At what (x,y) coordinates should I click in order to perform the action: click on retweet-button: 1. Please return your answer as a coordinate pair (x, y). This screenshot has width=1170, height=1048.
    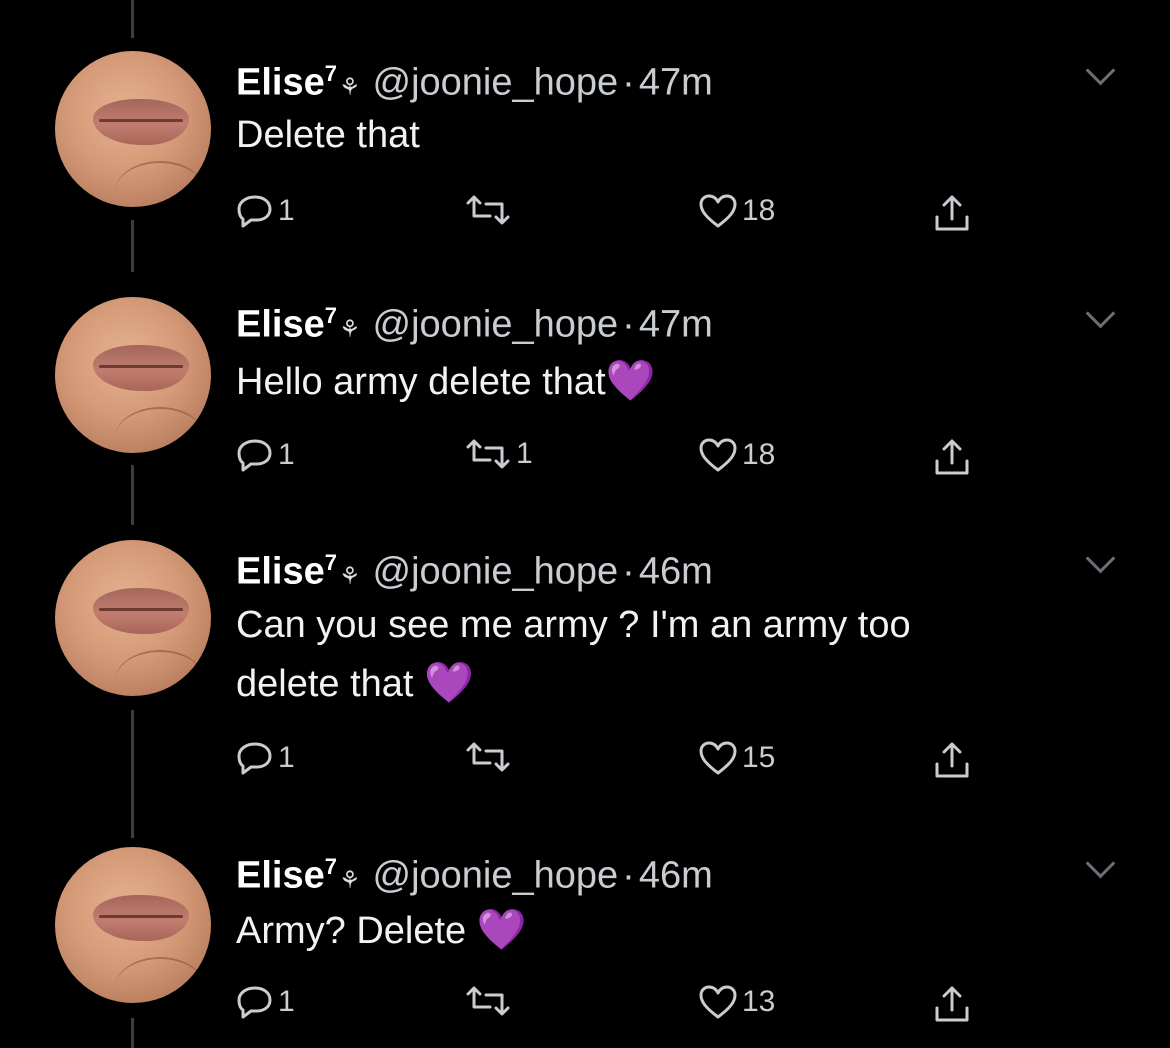
    Looking at the image, I should click on (498, 454).